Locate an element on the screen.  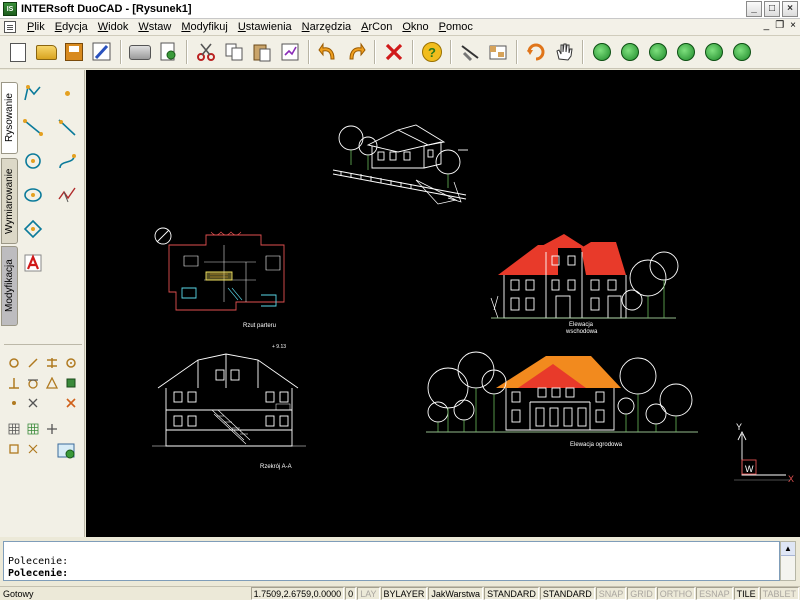
print-preview-button is located at coordinates (168, 52).